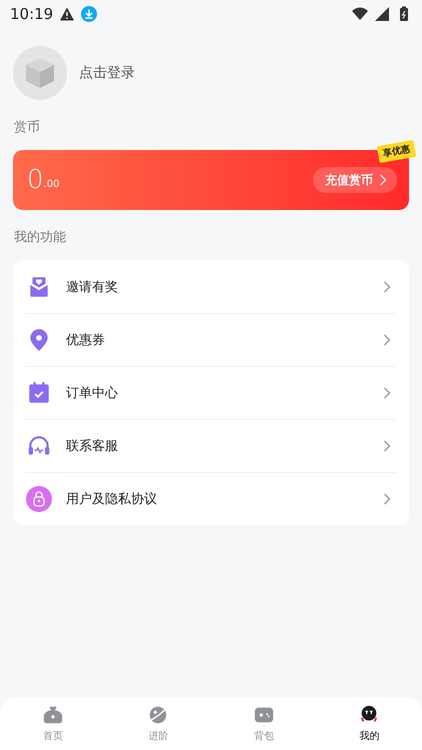 The image size is (422, 750). What do you see at coordinates (53, 715) in the screenshot?
I see `bag-icon` at bounding box center [53, 715].